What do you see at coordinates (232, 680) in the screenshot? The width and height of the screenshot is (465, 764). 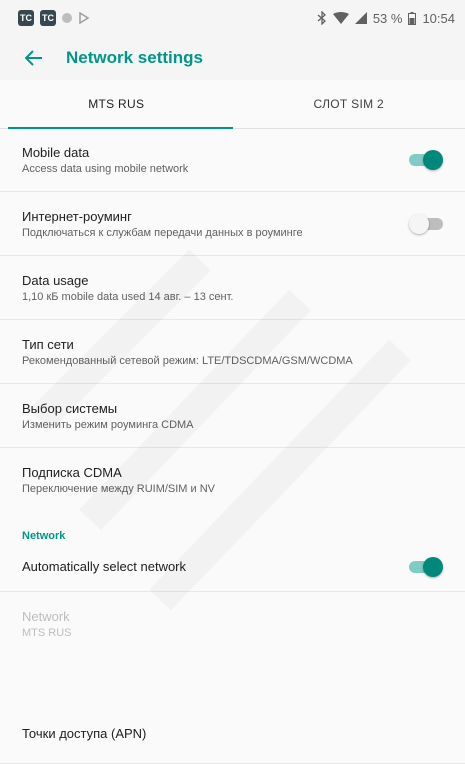 I see `spacer` at bounding box center [232, 680].